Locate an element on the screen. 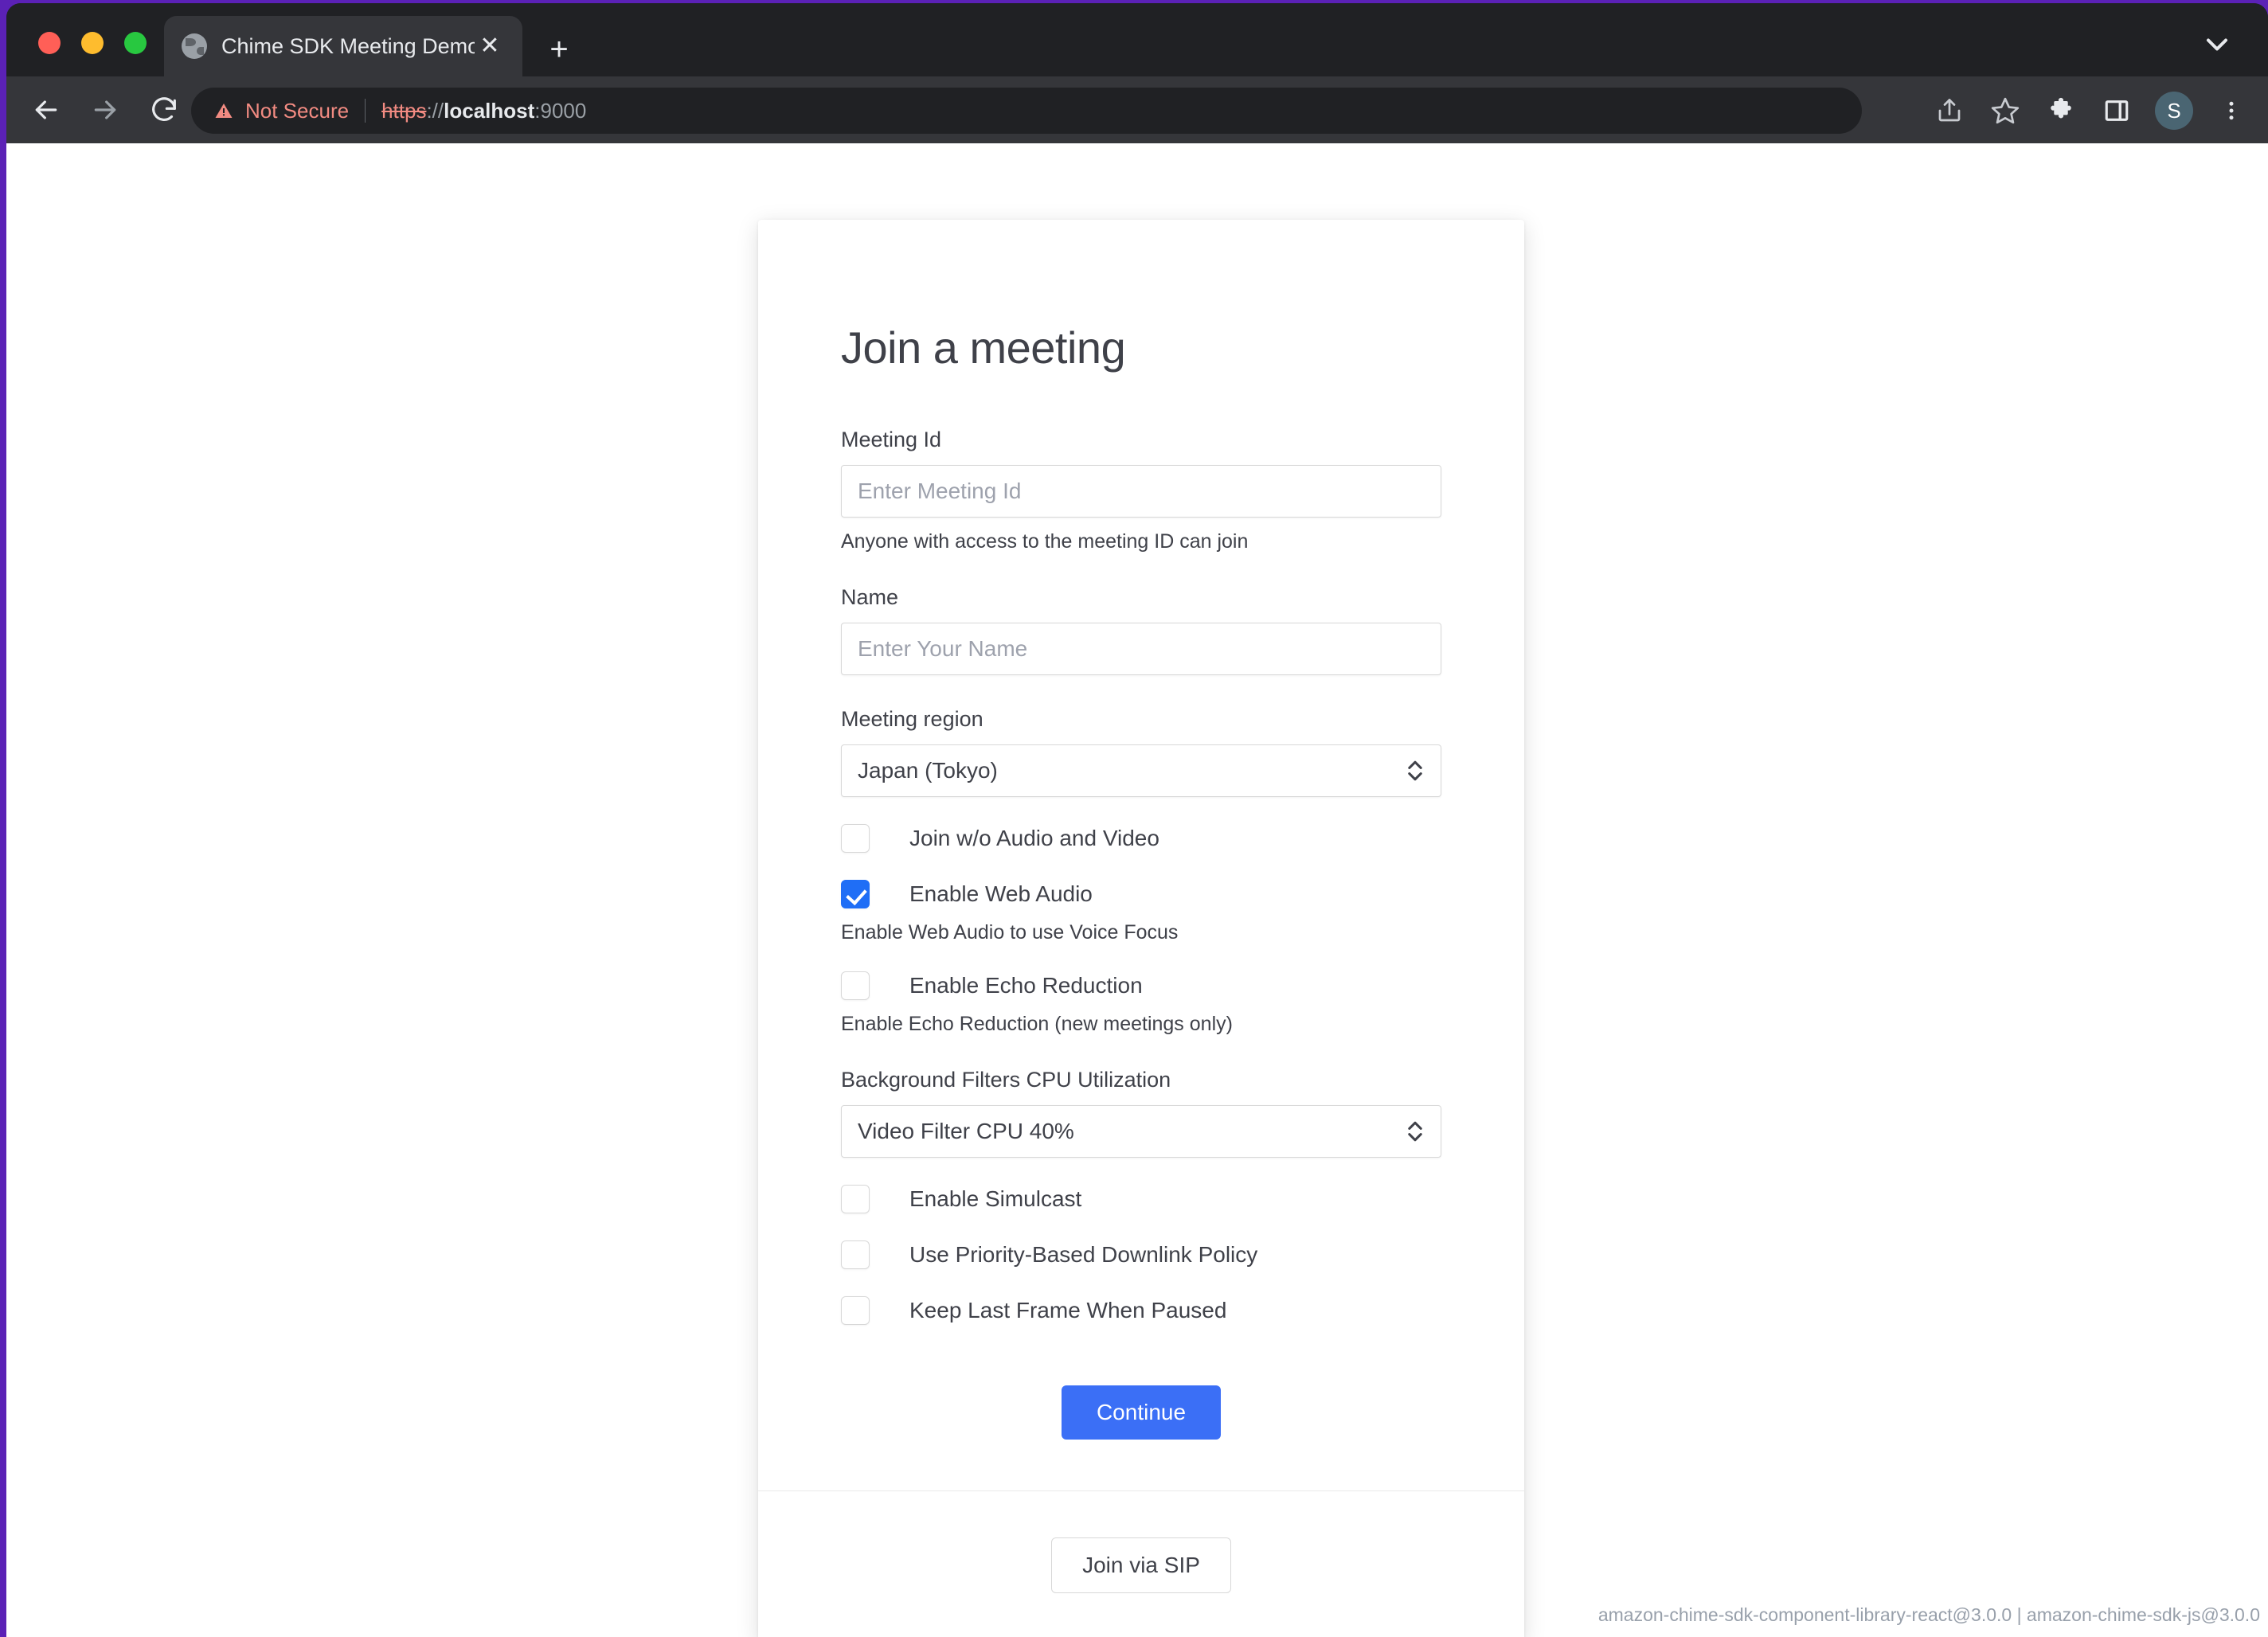 This screenshot has height=1637, width=2268. checkbox-row-keep-last-frame: Keep Last Frame When Paused is located at coordinates (1141, 1310).